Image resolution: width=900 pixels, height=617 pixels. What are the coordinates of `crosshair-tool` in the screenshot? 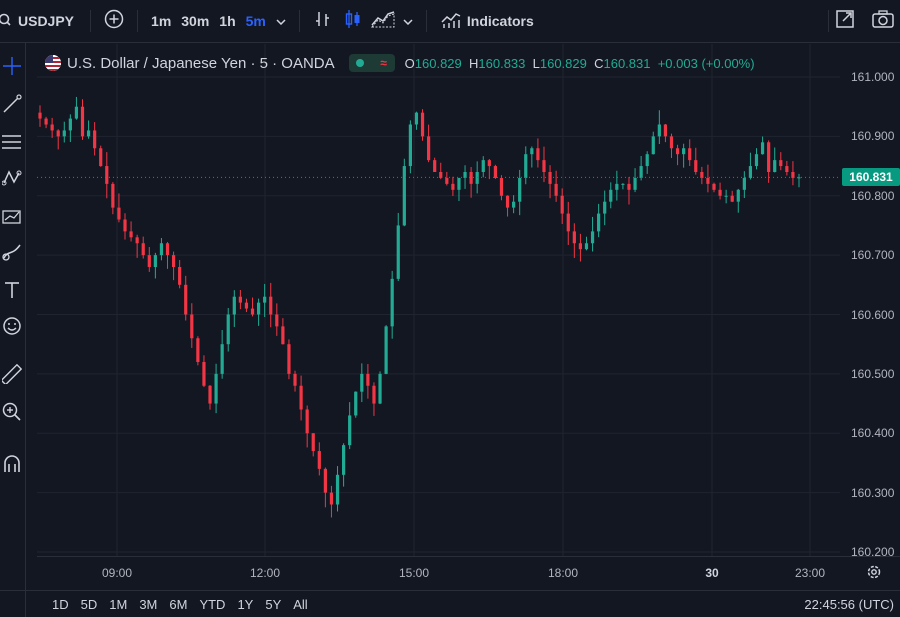 It's located at (12, 68).